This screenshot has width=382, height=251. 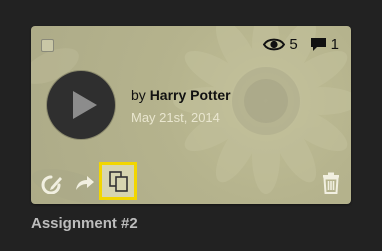 What do you see at coordinates (85, 105) in the screenshot?
I see `play-icon` at bounding box center [85, 105].